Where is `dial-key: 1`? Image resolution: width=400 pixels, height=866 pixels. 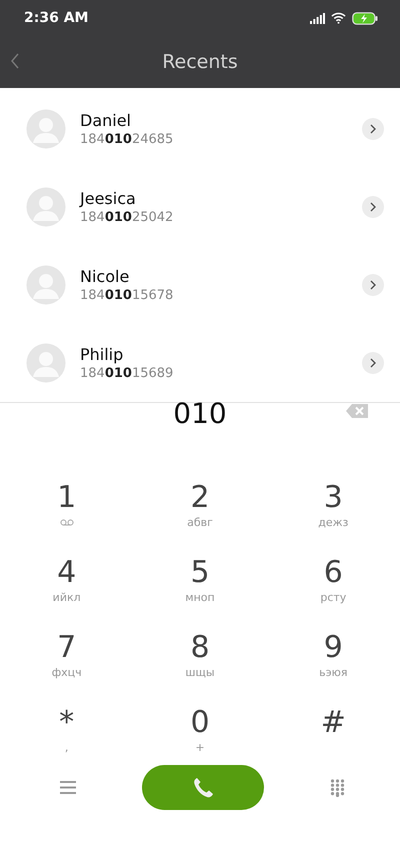
dial-key: 1 is located at coordinates (67, 512).